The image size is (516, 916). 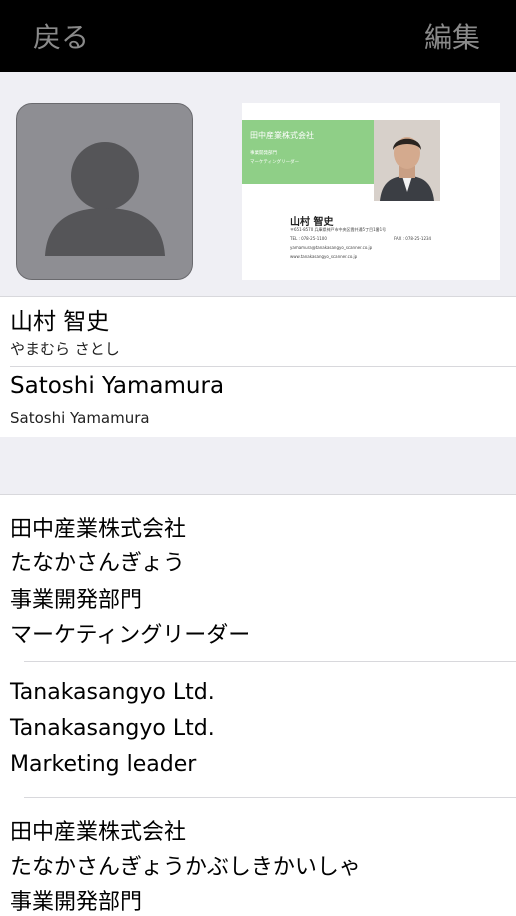 I want to click on contact-name-en: Satoshi Yamamura, so click(x=117, y=386).